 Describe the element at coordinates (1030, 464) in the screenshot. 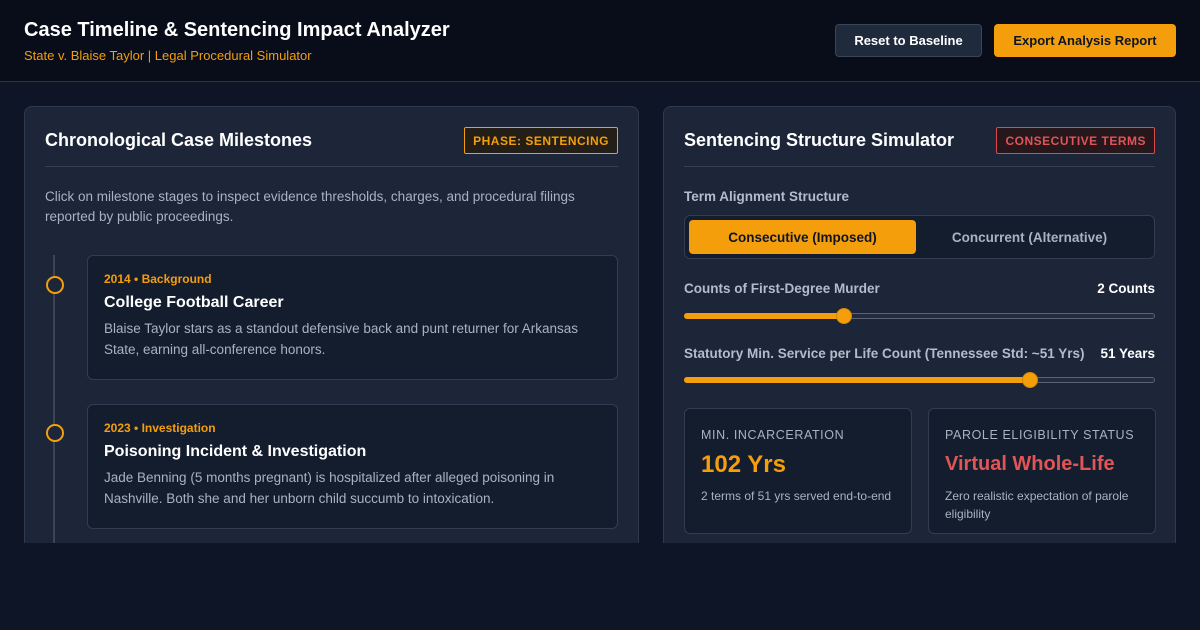

I see `parole-status-value: Virtual Whole-Life` at that location.